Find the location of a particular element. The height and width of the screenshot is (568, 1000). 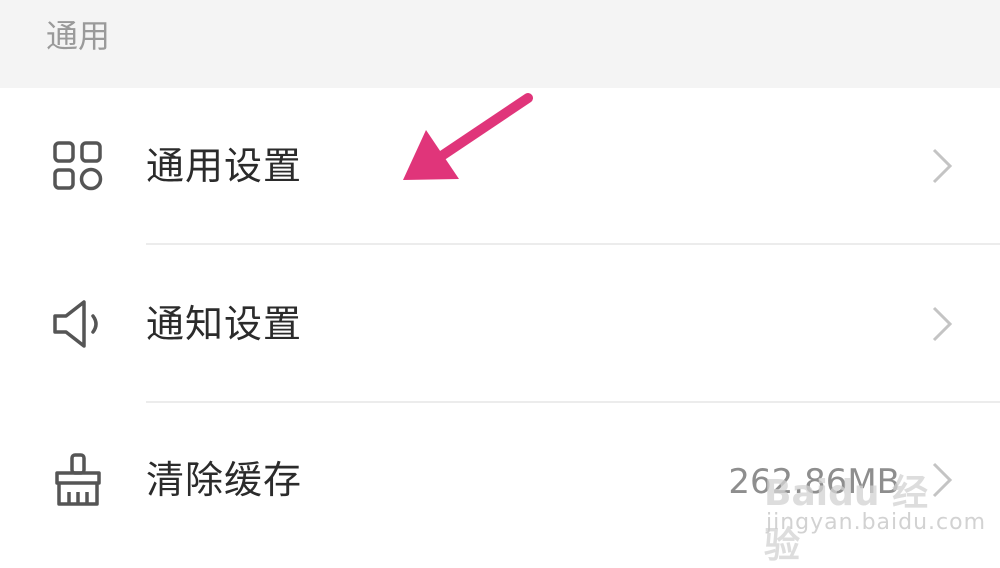

general-settings-label: 通用设置 is located at coordinates (224, 166).